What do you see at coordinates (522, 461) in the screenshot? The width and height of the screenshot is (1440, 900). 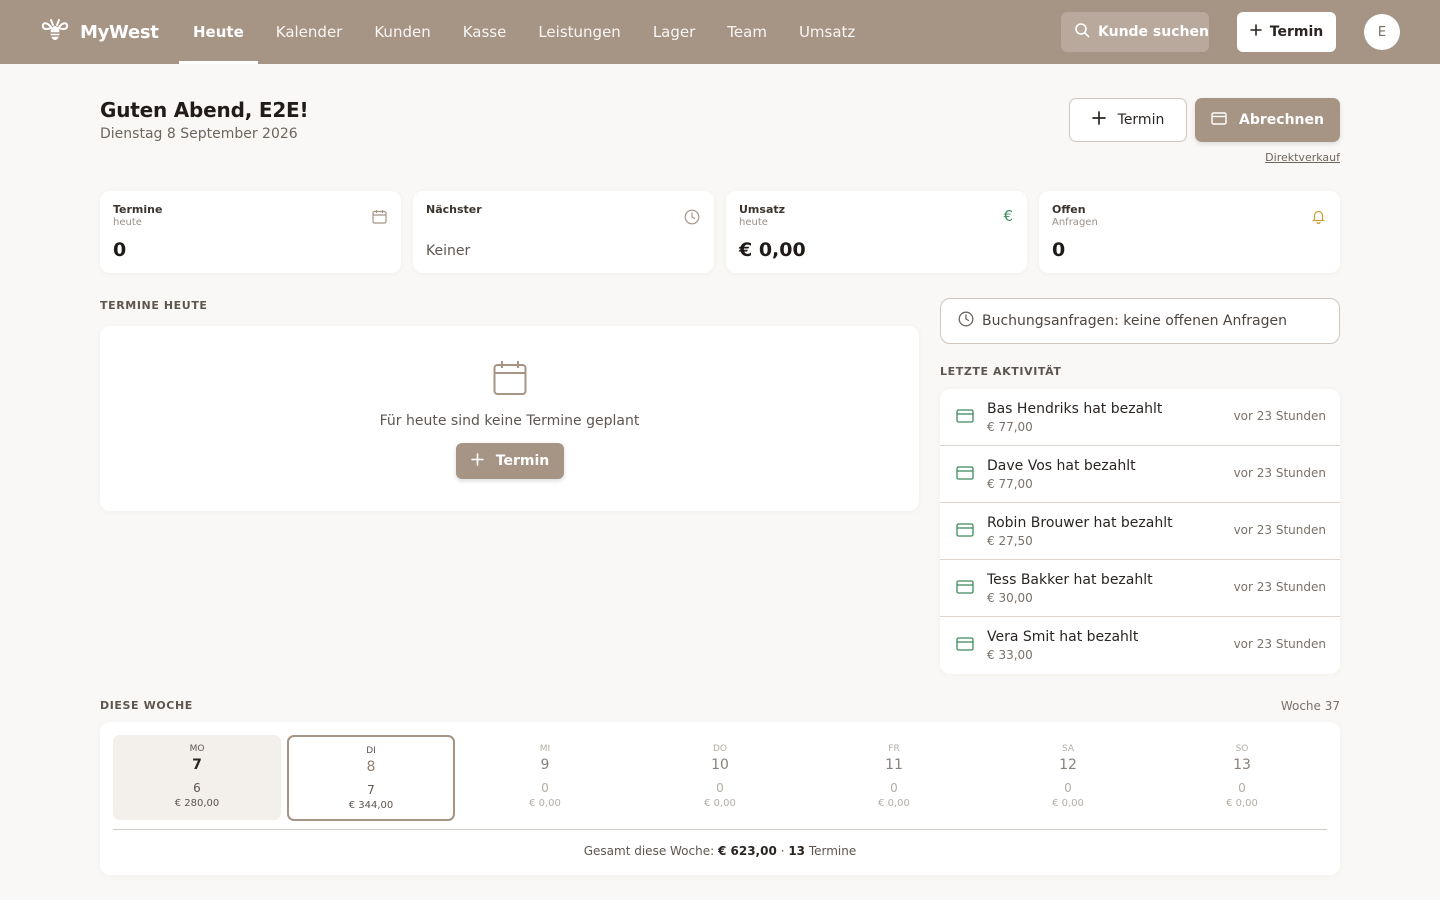 I see `empty-state-button-label: Termin` at bounding box center [522, 461].